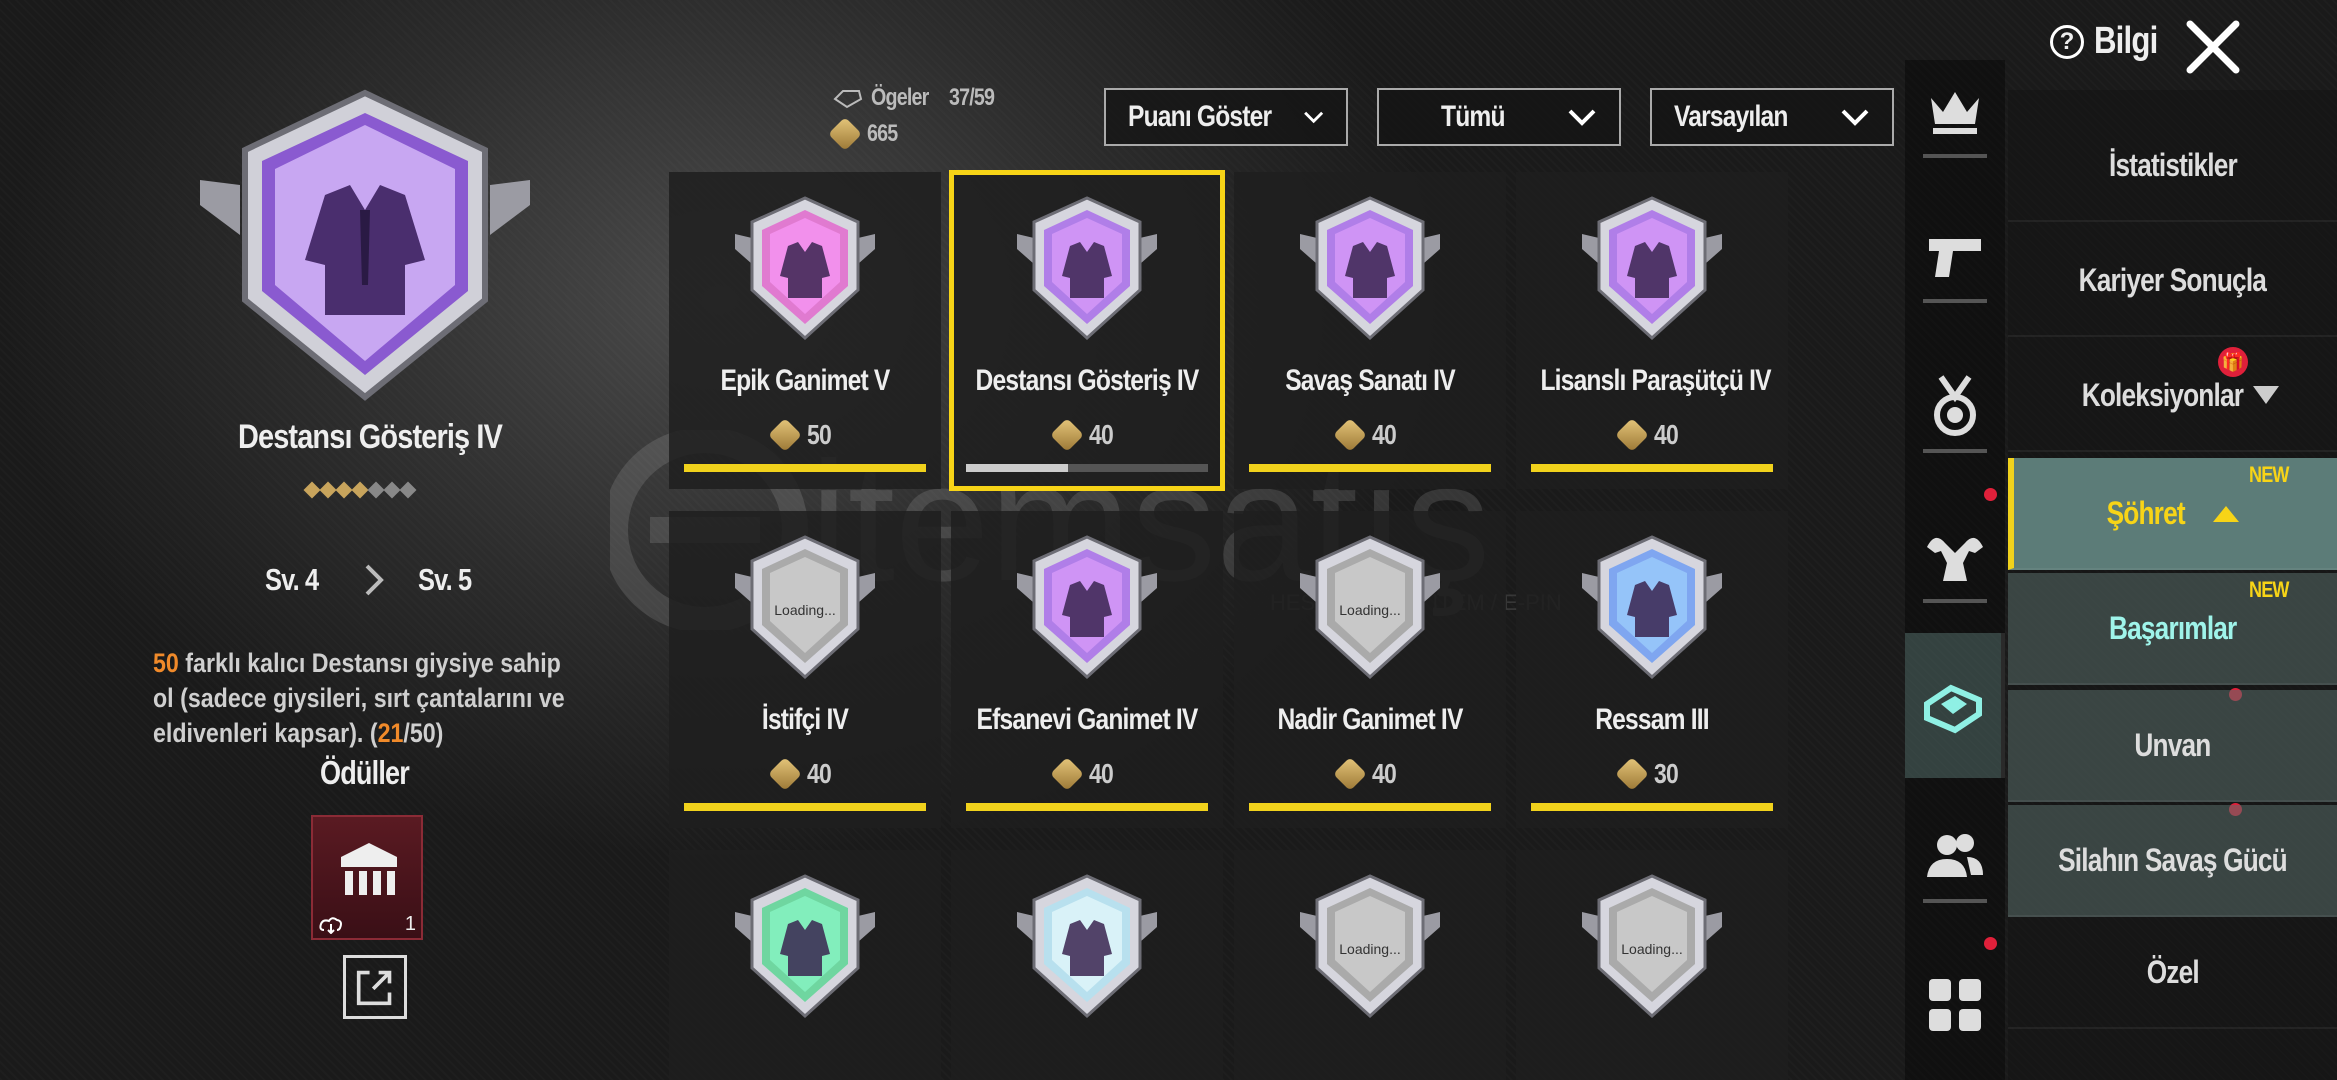 The image size is (2337, 1080). Describe the element at coordinates (1731, 116) in the screenshot. I see `sort-dropdown-label: Varsayılan` at that location.